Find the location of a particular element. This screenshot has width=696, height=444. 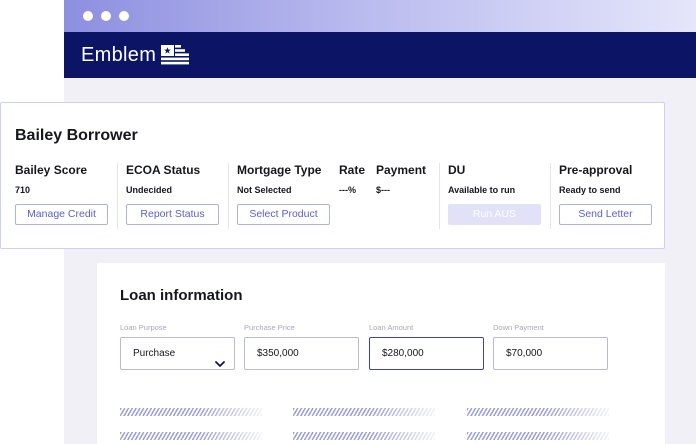

brand-header: Emblem is located at coordinates (380, 55).